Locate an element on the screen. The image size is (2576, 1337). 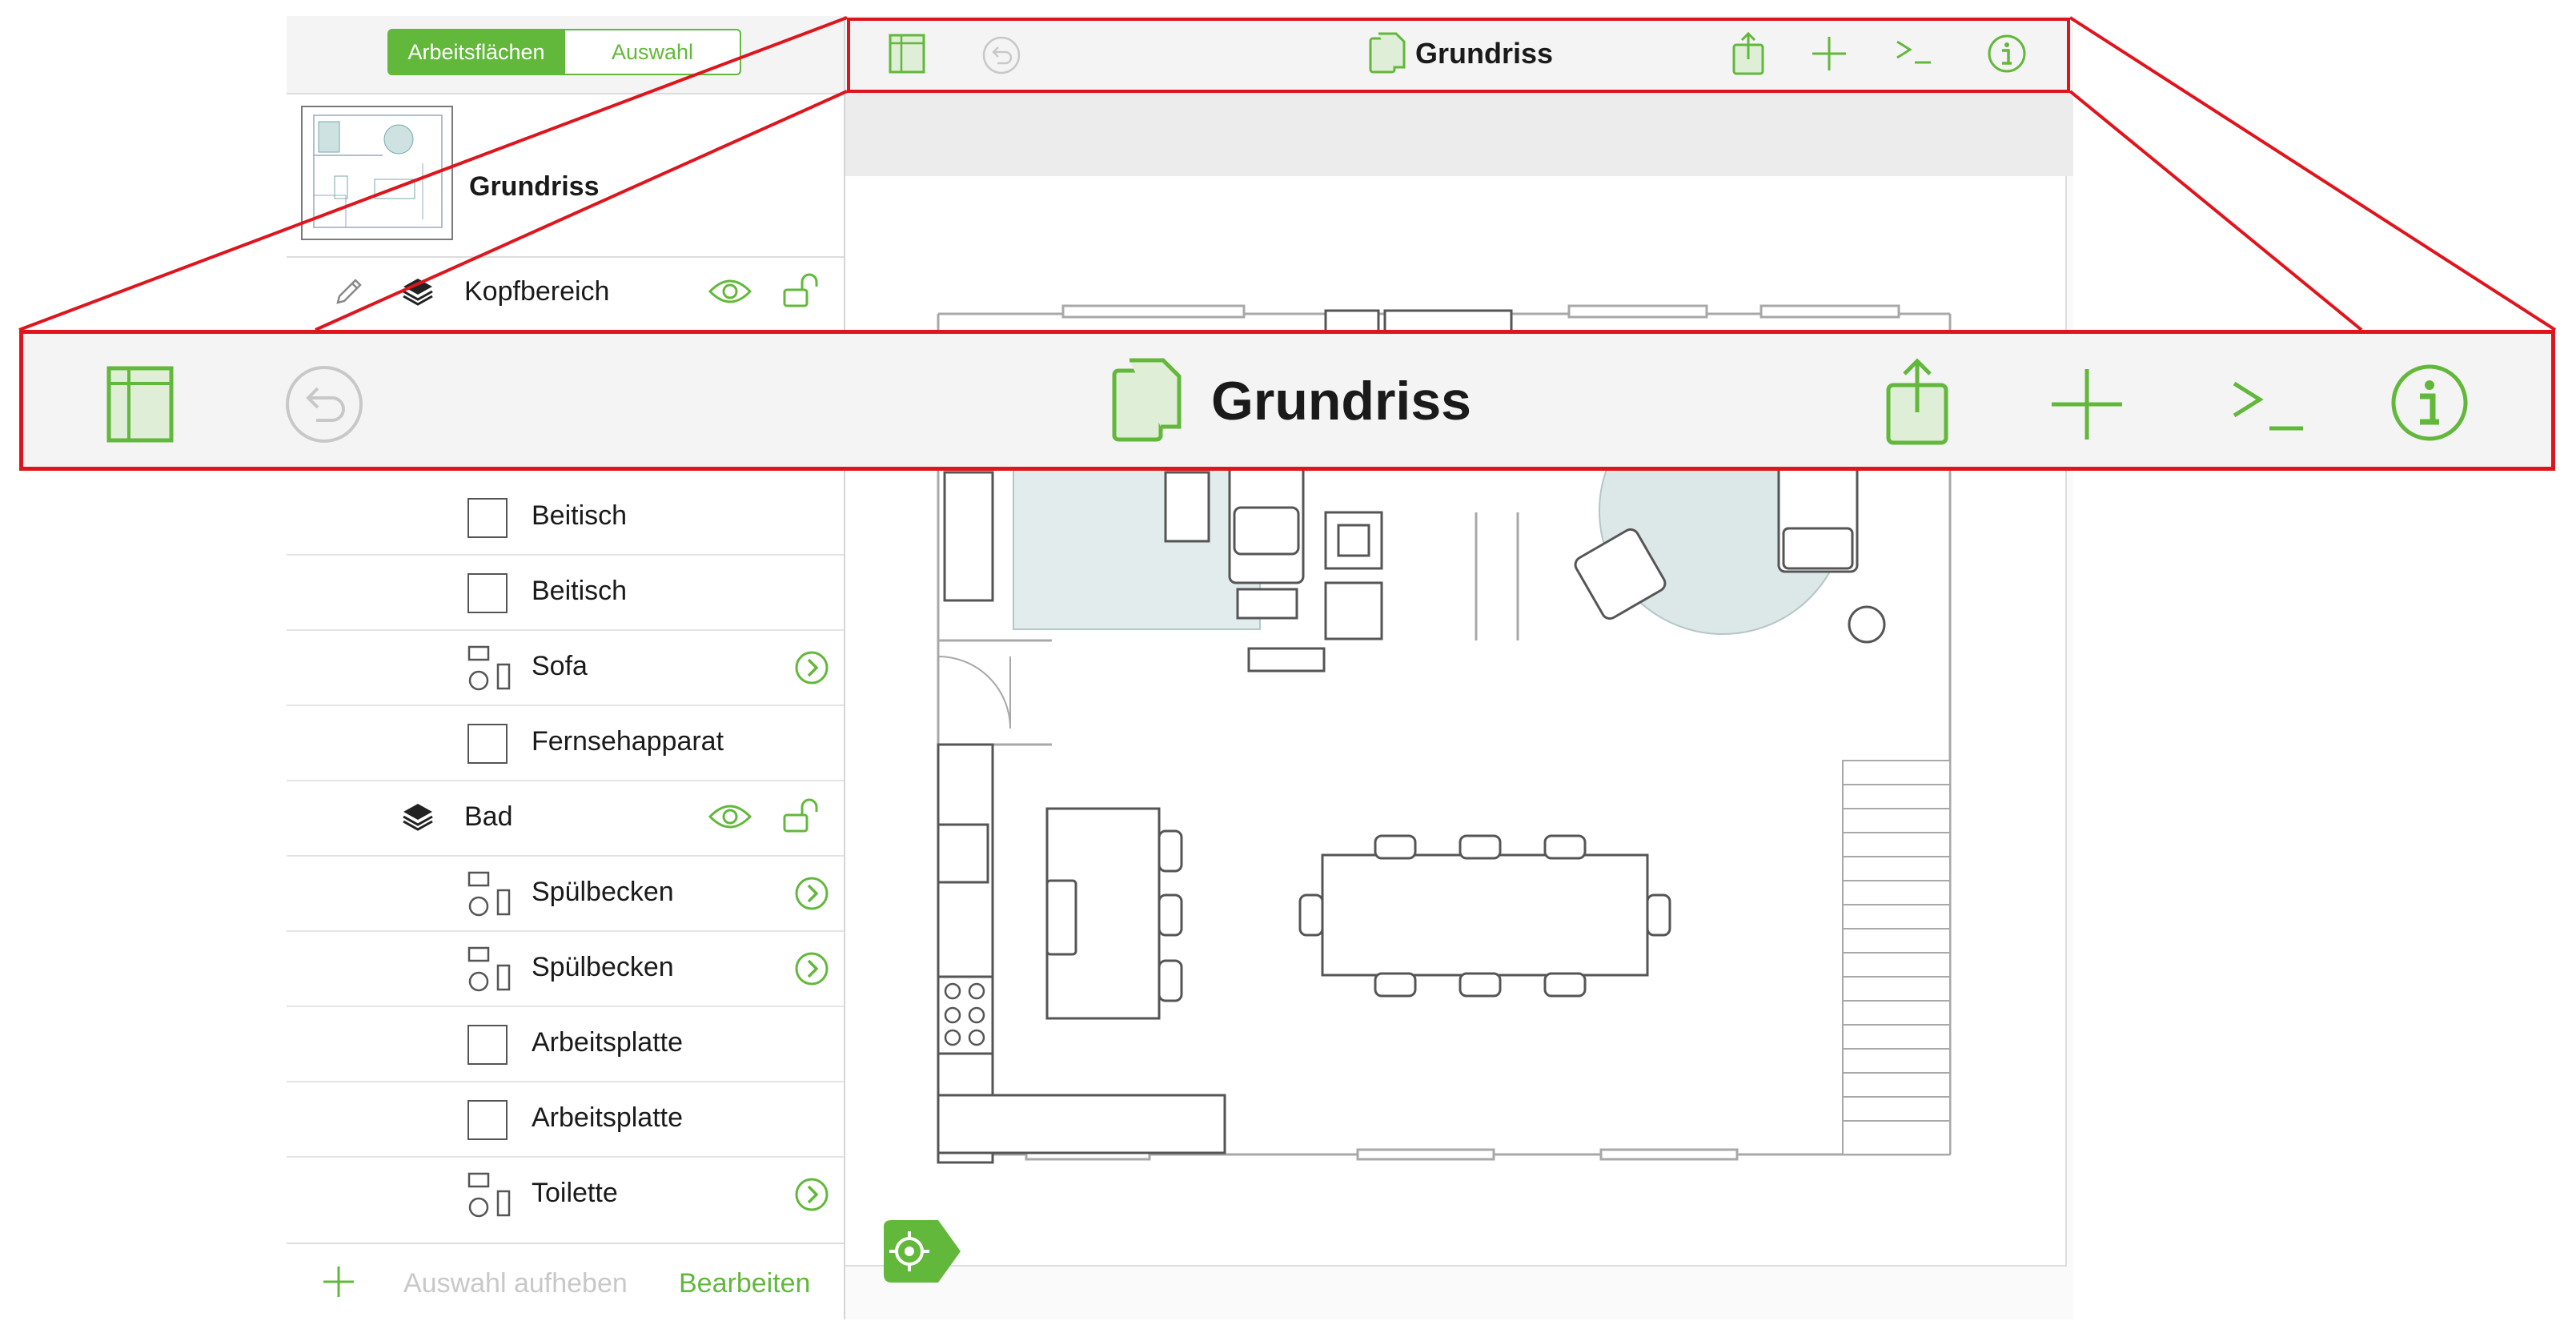
canvas-row: Grundriss is located at coordinates (565, 175).